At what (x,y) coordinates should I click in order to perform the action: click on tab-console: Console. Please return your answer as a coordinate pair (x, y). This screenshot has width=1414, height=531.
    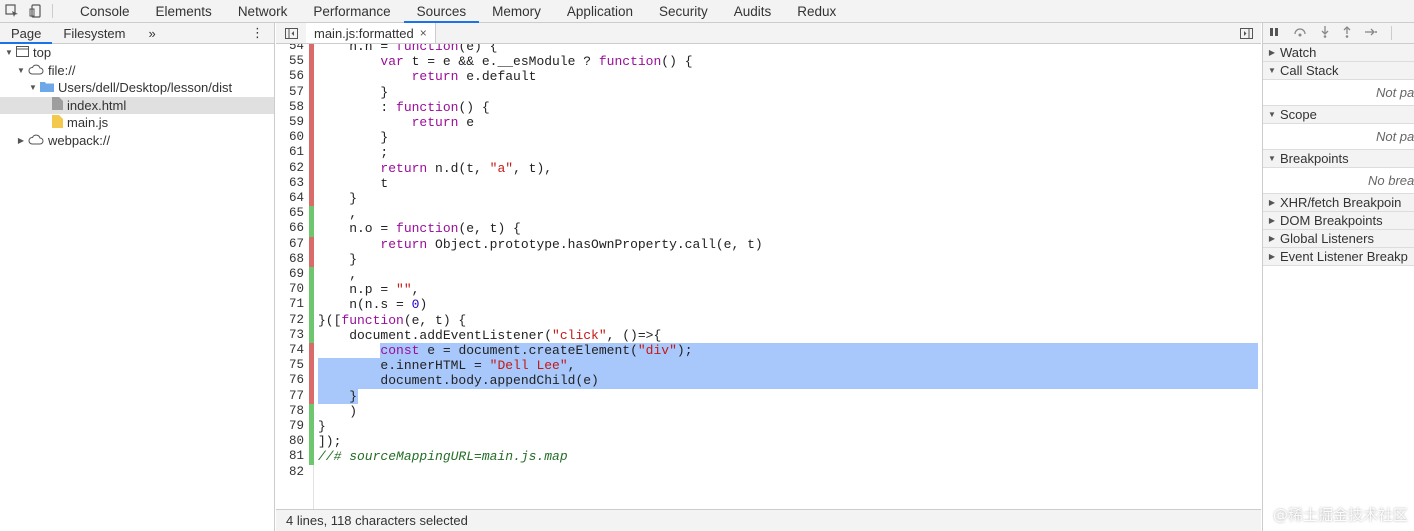
    Looking at the image, I should click on (105, 11).